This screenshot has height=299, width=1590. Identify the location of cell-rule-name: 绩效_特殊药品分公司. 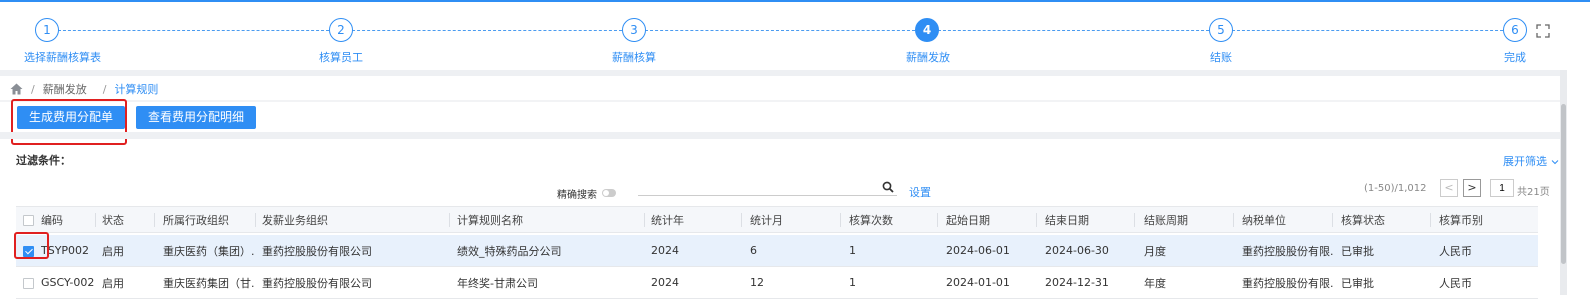
(509, 251).